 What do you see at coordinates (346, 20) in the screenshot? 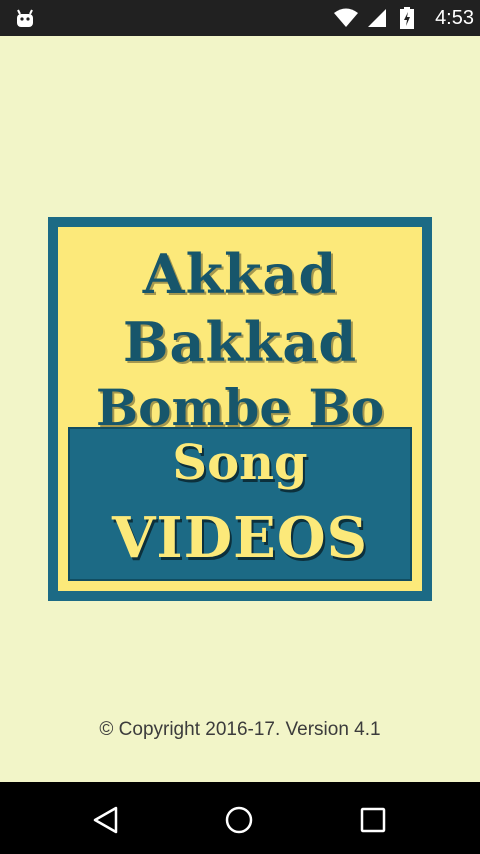
I see `wifi-icon` at bounding box center [346, 20].